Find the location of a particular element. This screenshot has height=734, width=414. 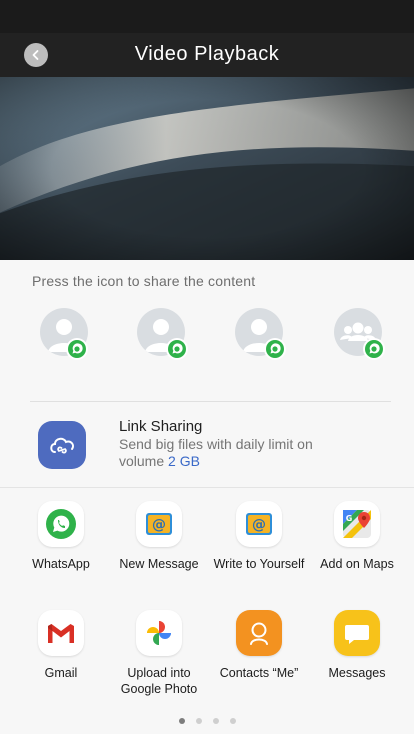

app-label: Contacts “Me” is located at coordinates (259, 673).